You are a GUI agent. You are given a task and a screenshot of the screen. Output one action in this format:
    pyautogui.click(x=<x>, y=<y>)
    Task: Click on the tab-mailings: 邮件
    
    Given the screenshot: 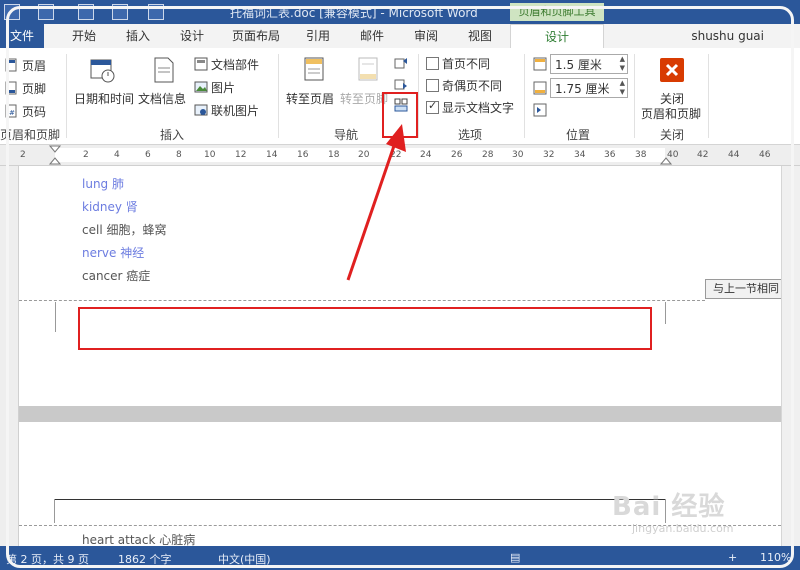 What is the action you would take?
    pyautogui.click(x=372, y=36)
    